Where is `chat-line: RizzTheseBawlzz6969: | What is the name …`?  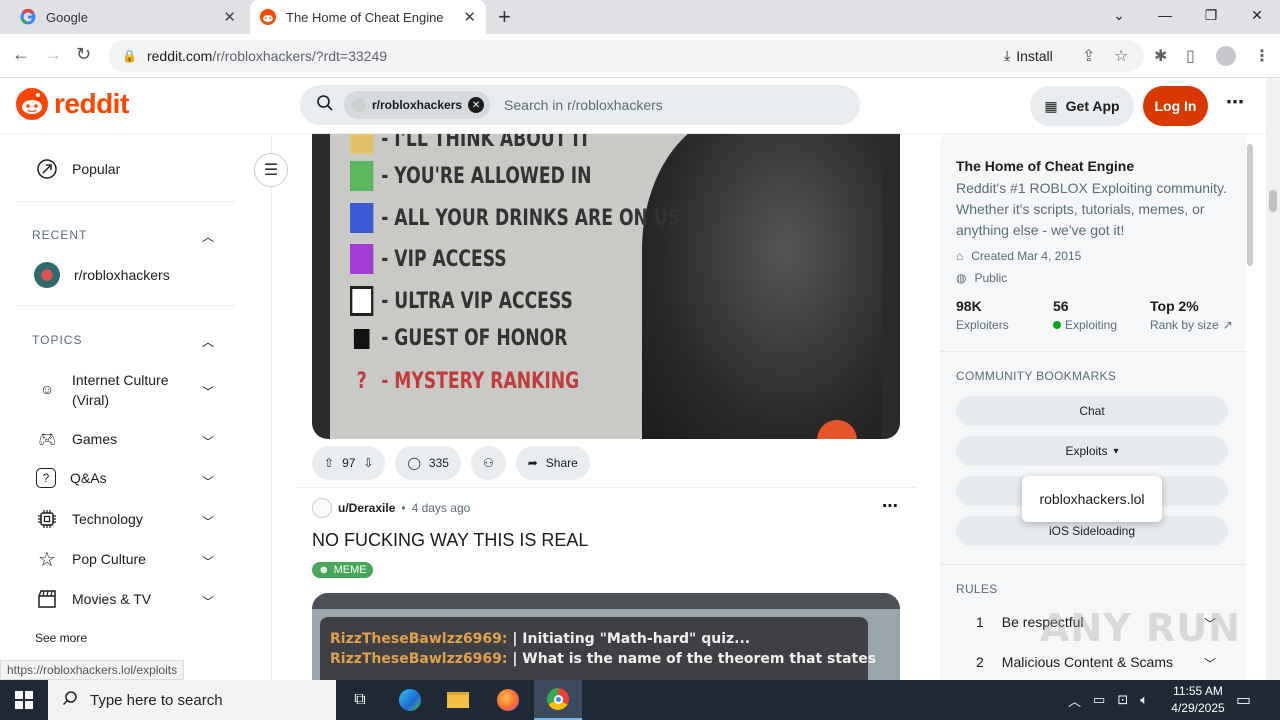 chat-line: RizzTheseBawlzz6969: | What is the name … is located at coordinates (603, 659).